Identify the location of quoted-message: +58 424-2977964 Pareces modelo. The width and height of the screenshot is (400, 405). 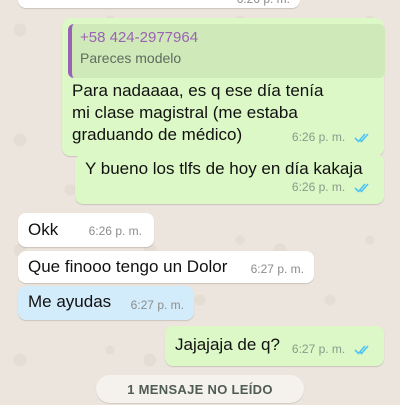
(226, 51).